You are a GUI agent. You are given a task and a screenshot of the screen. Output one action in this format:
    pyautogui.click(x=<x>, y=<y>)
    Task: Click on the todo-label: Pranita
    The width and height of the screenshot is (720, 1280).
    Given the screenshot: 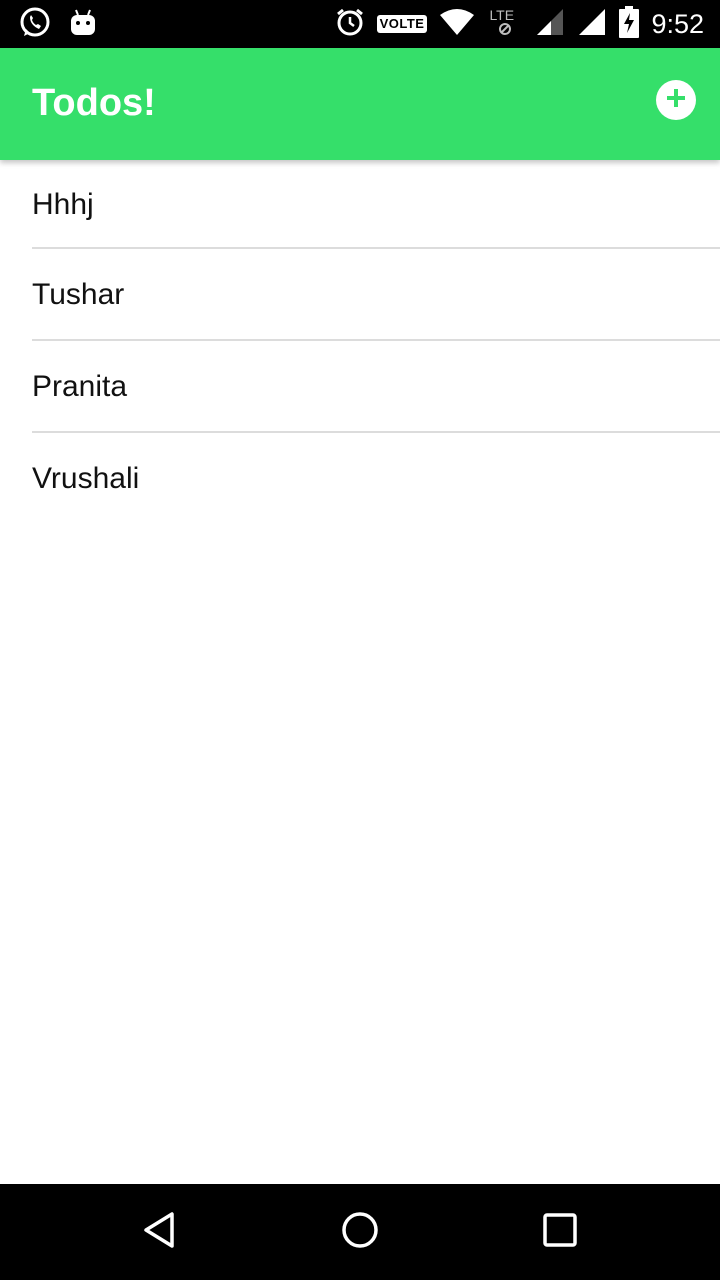 What is the action you would take?
    pyautogui.click(x=80, y=386)
    